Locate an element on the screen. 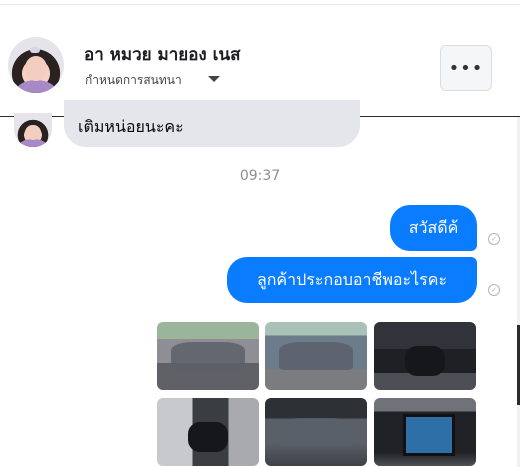 This screenshot has height=467, width=520. message-avatar is located at coordinates (33, 130).